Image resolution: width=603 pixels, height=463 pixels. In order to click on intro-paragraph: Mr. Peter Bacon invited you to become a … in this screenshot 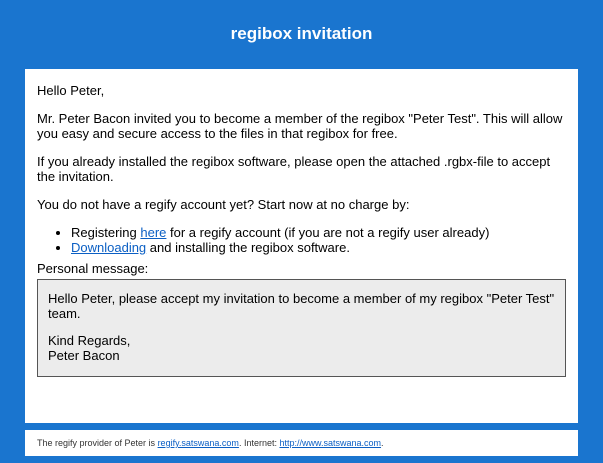, I will do `click(300, 126)`.